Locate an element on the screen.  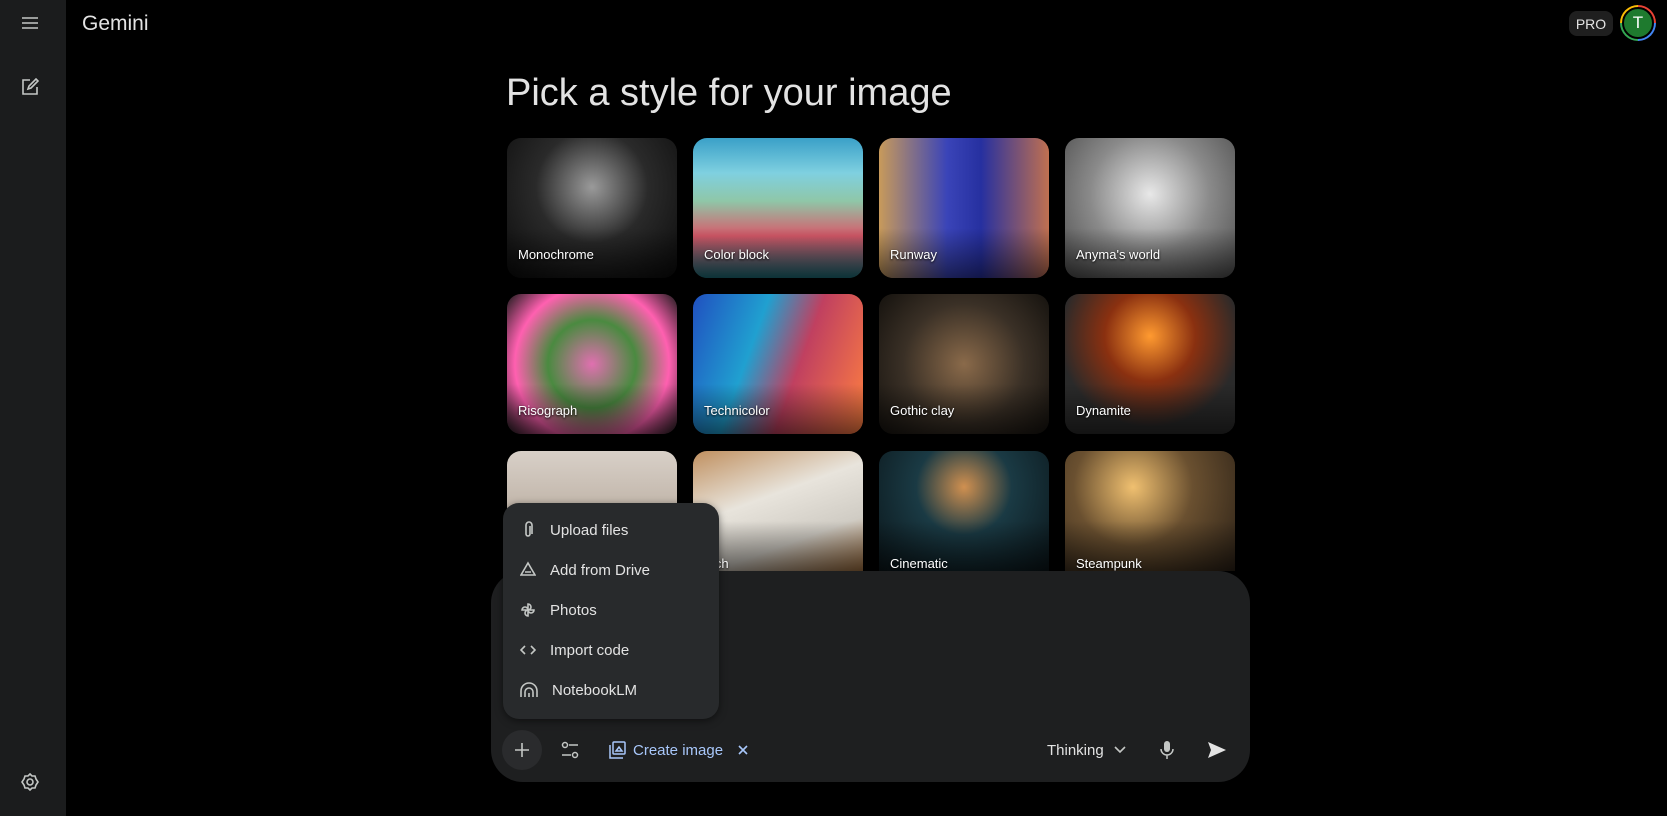
paperclip-icon is located at coordinates (529, 529).